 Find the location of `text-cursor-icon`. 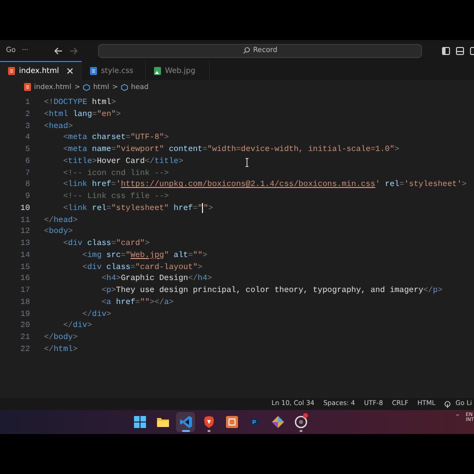

text-cursor-icon is located at coordinates (247, 162).